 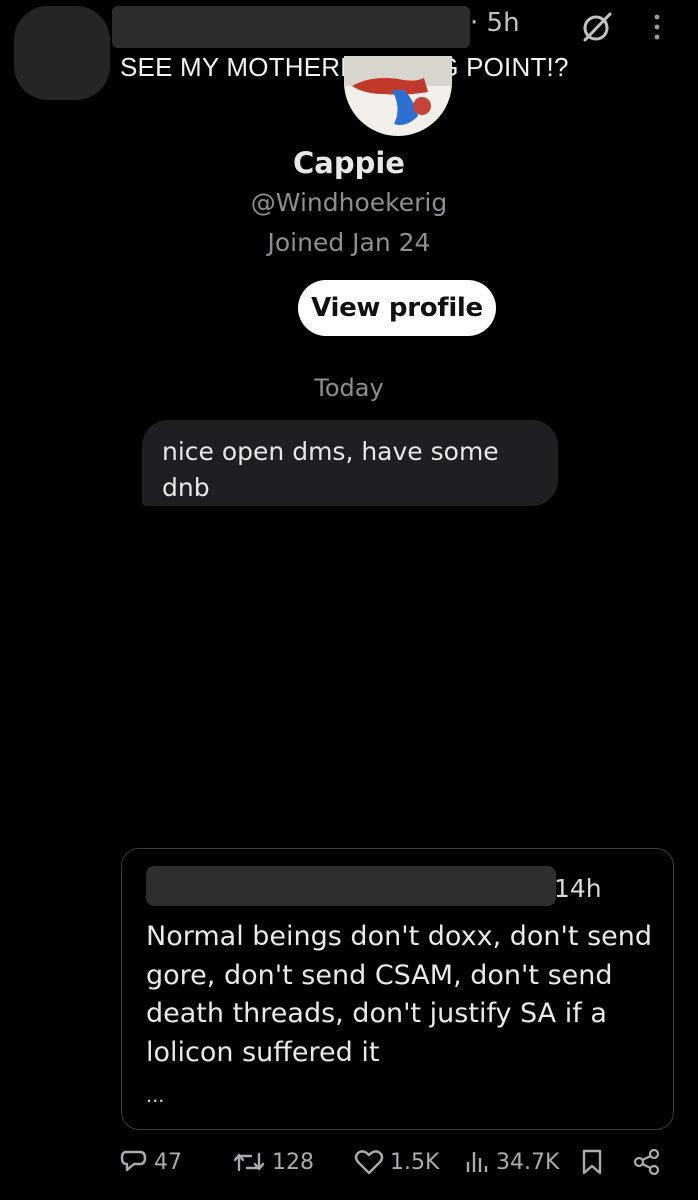 I want to click on like-button: 1.5K, so click(x=396, y=1162).